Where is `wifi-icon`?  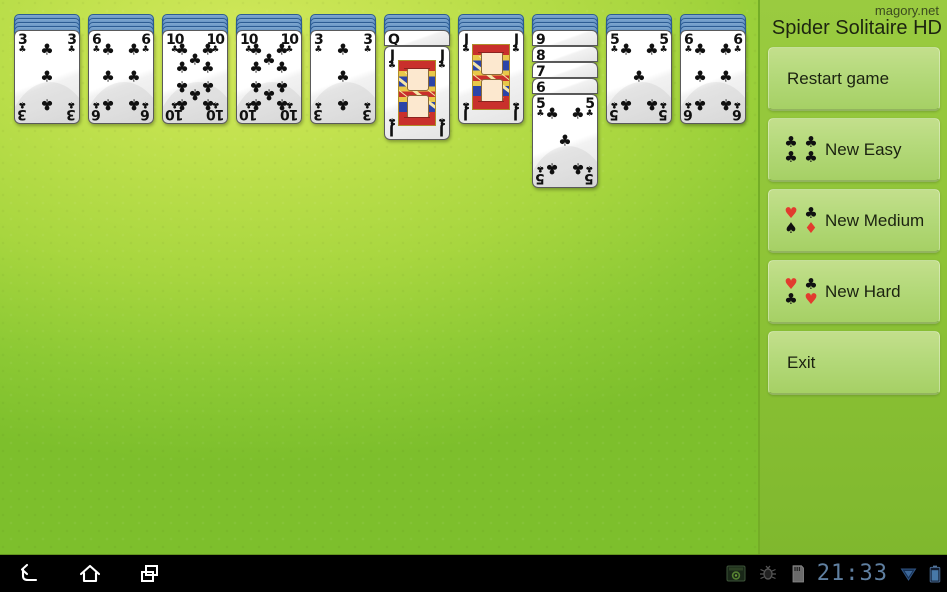 wifi-icon is located at coordinates (908, 573).